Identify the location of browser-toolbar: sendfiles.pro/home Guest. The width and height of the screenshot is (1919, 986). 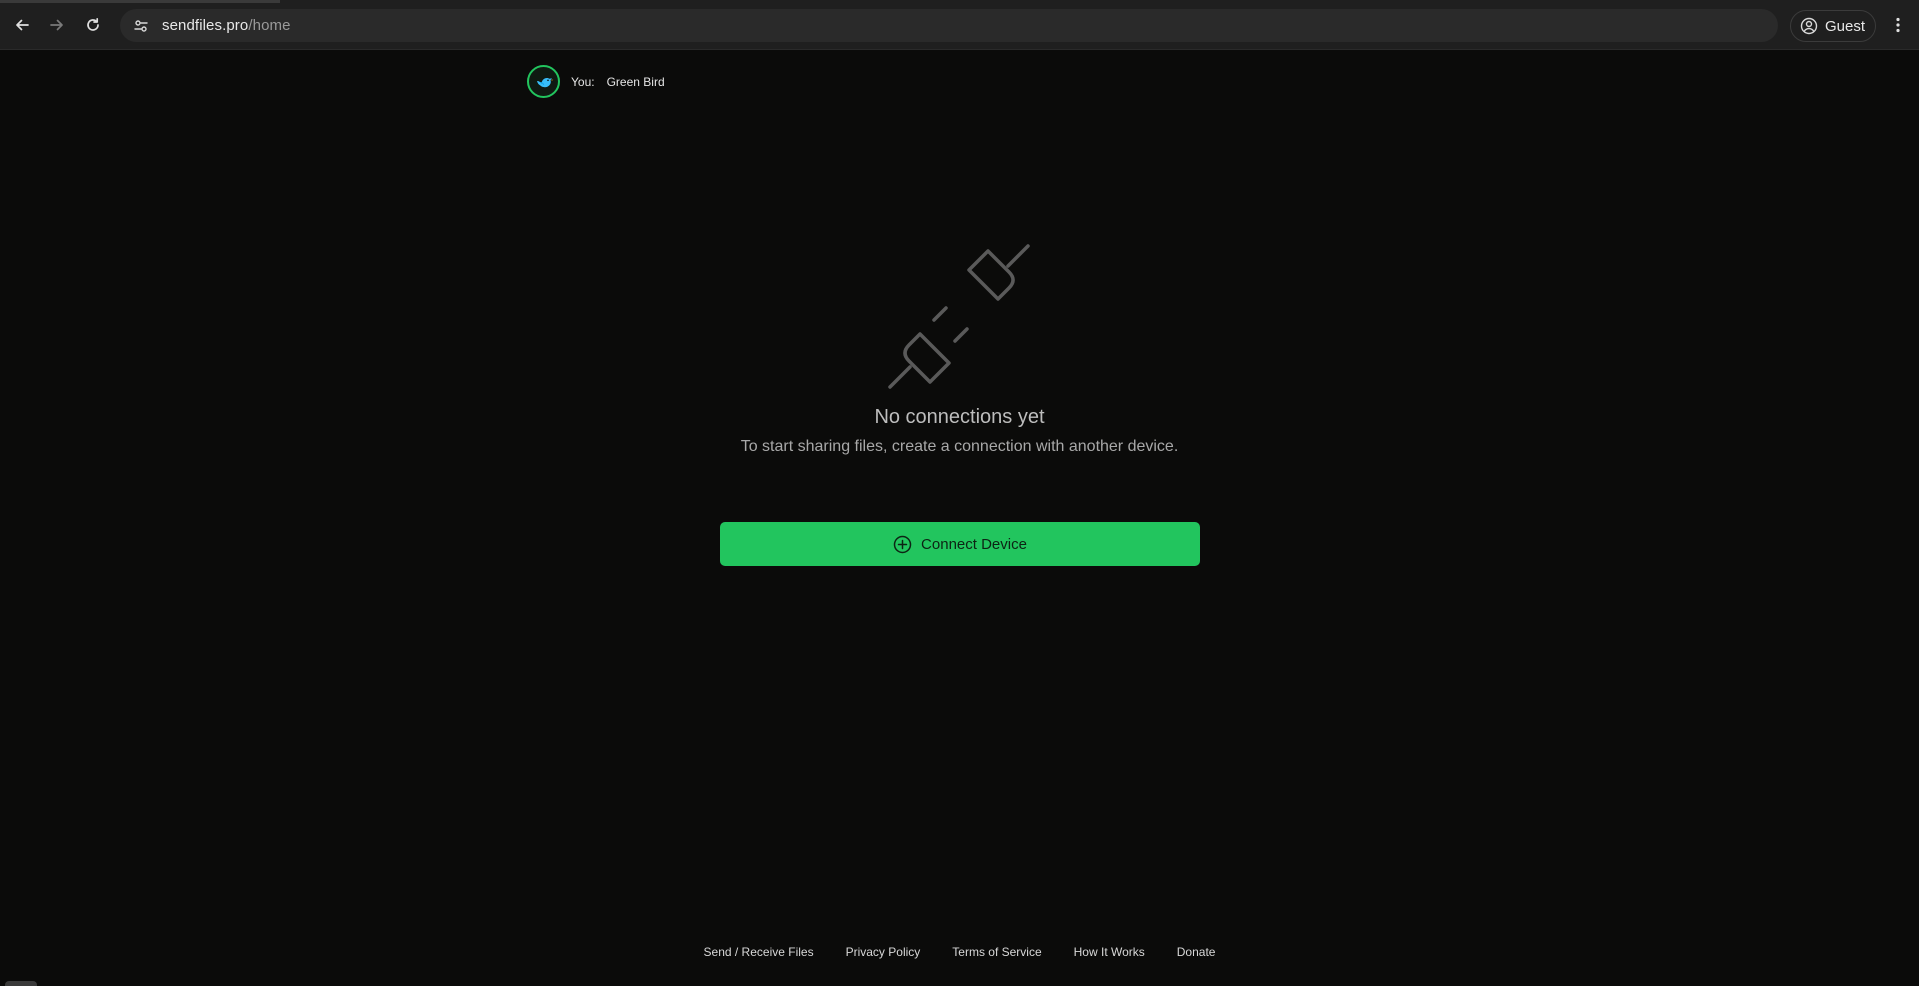
(959, 25).